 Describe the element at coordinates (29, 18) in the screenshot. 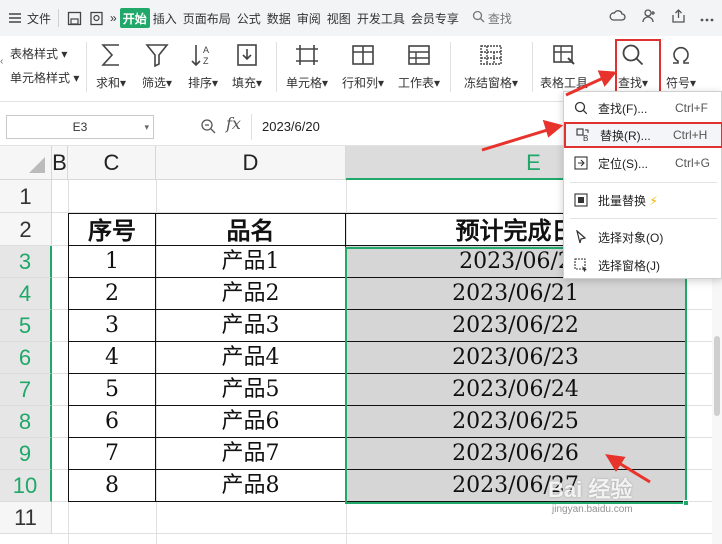

I see `hamburger-menu-button: 文件` at that location.